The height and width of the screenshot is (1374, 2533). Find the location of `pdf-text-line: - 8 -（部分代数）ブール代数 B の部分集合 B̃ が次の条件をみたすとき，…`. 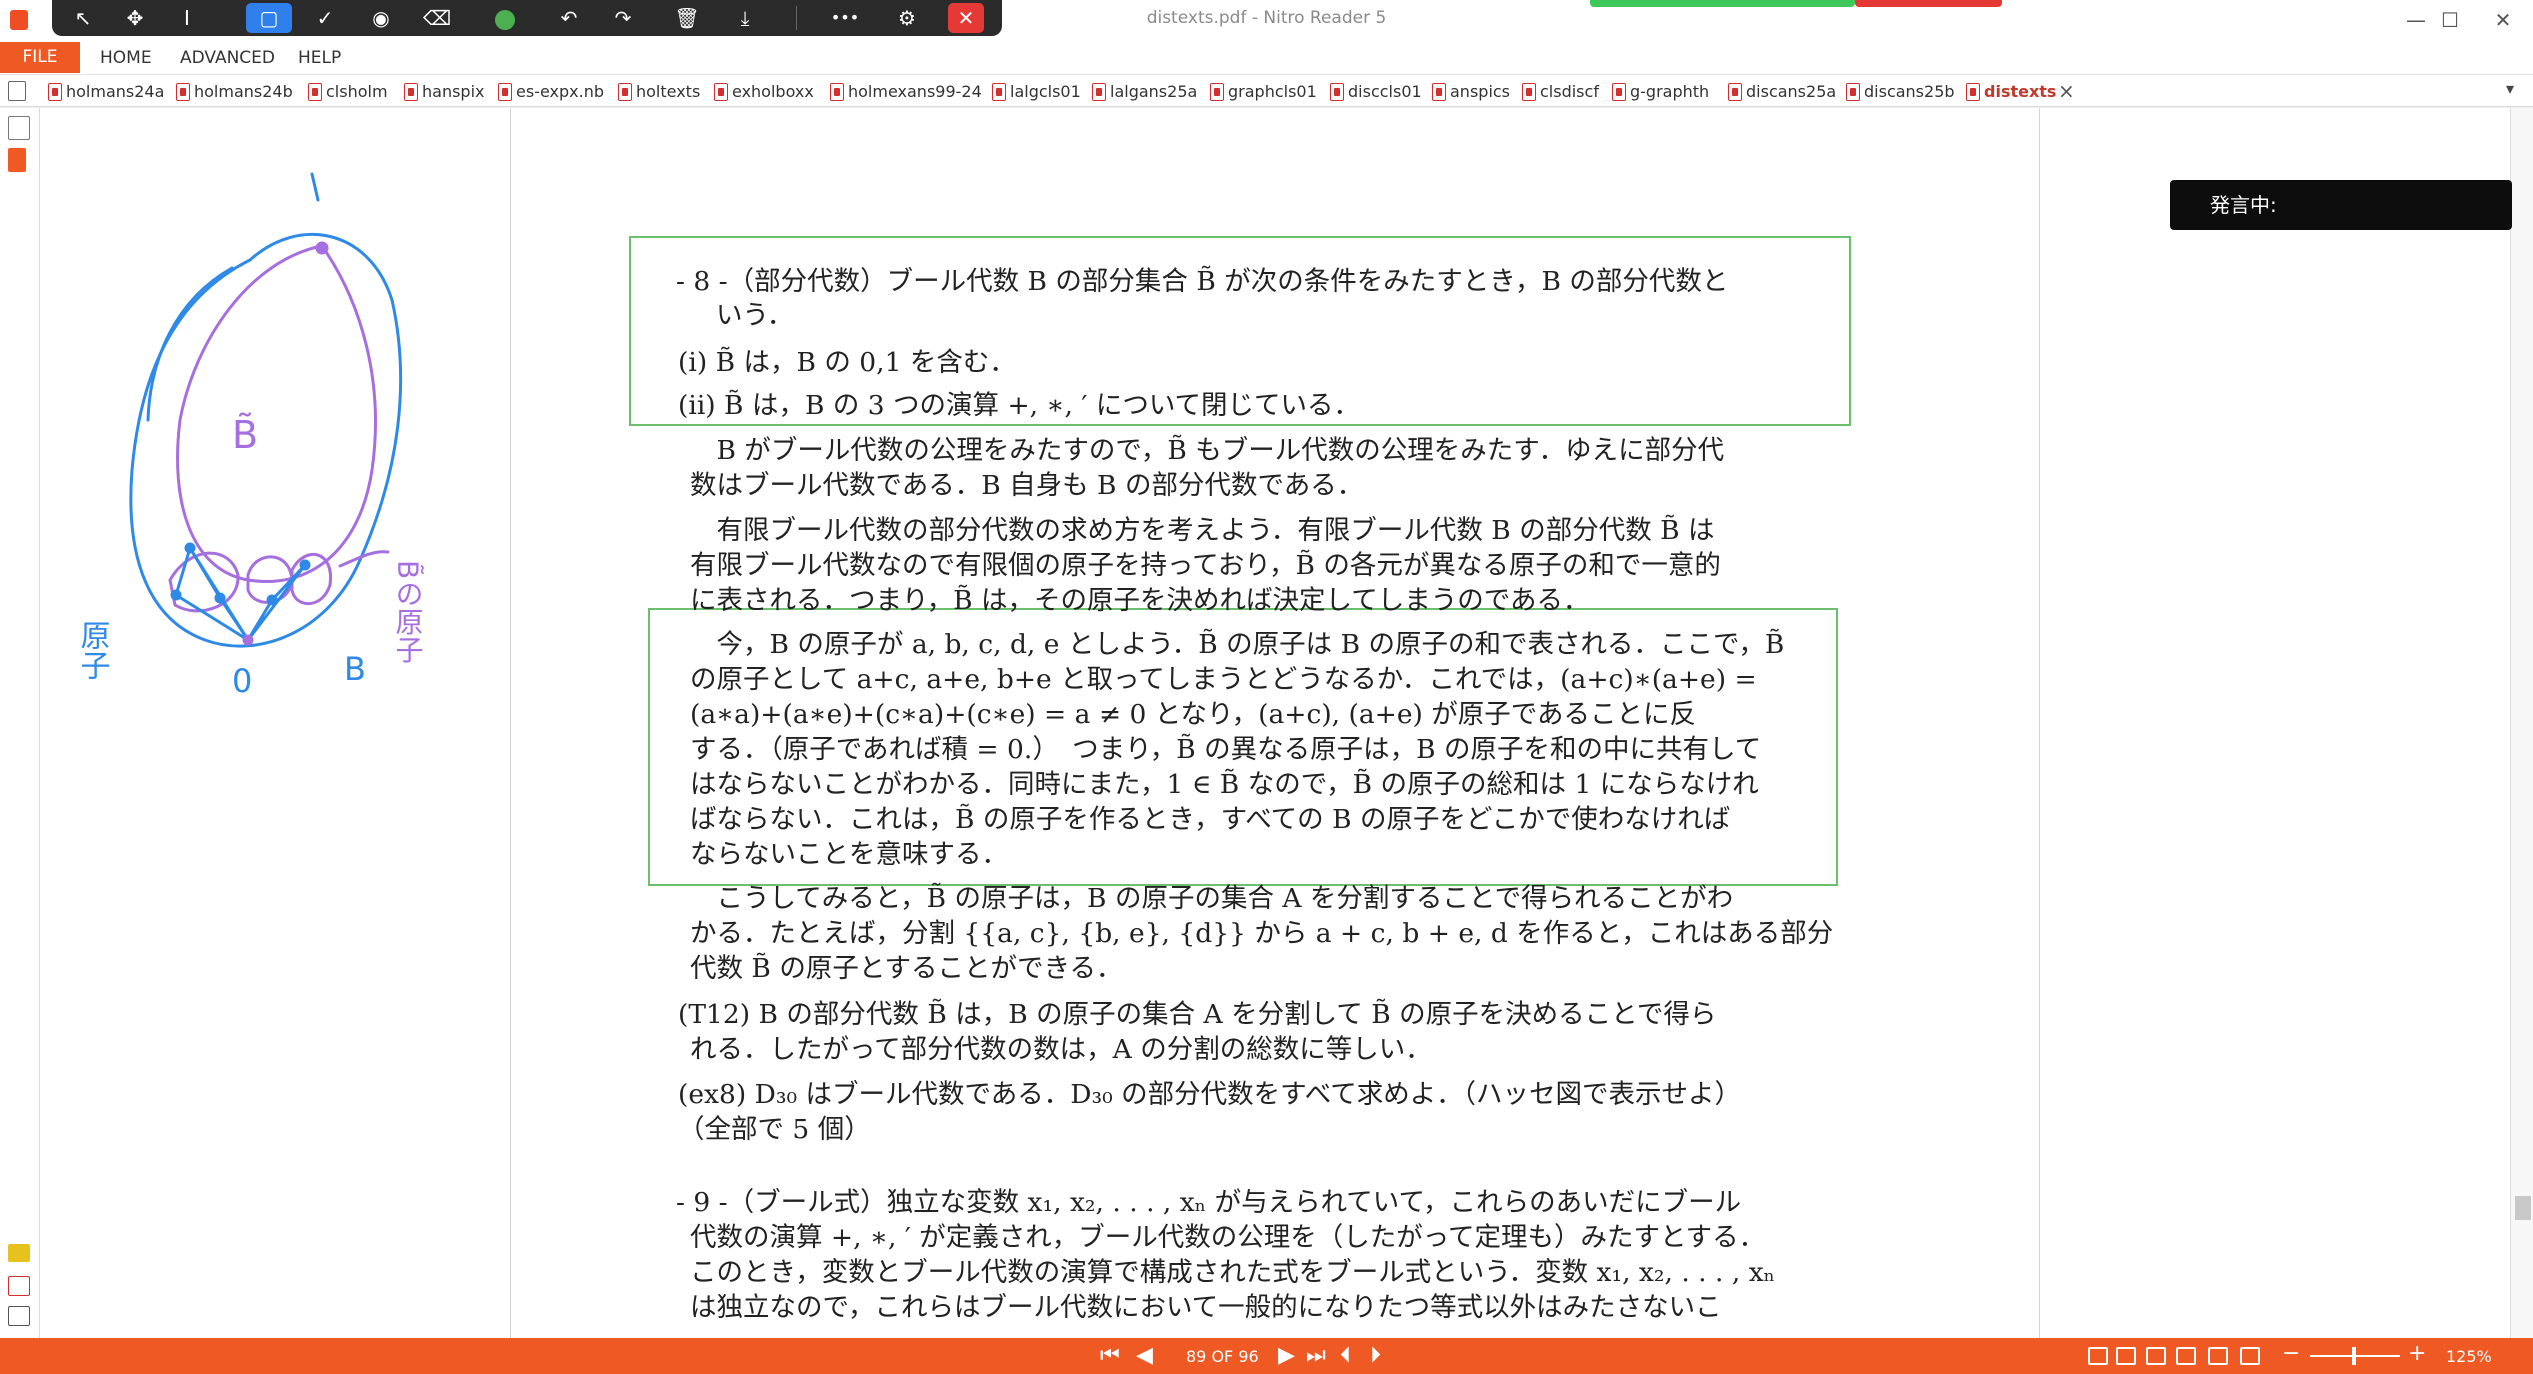

pdf-text-line: - 8 -（部分代数）ブール代数 B の部分集合 B̃ が次の条件をみたすとき，… is located at coordinates (1202, 281).